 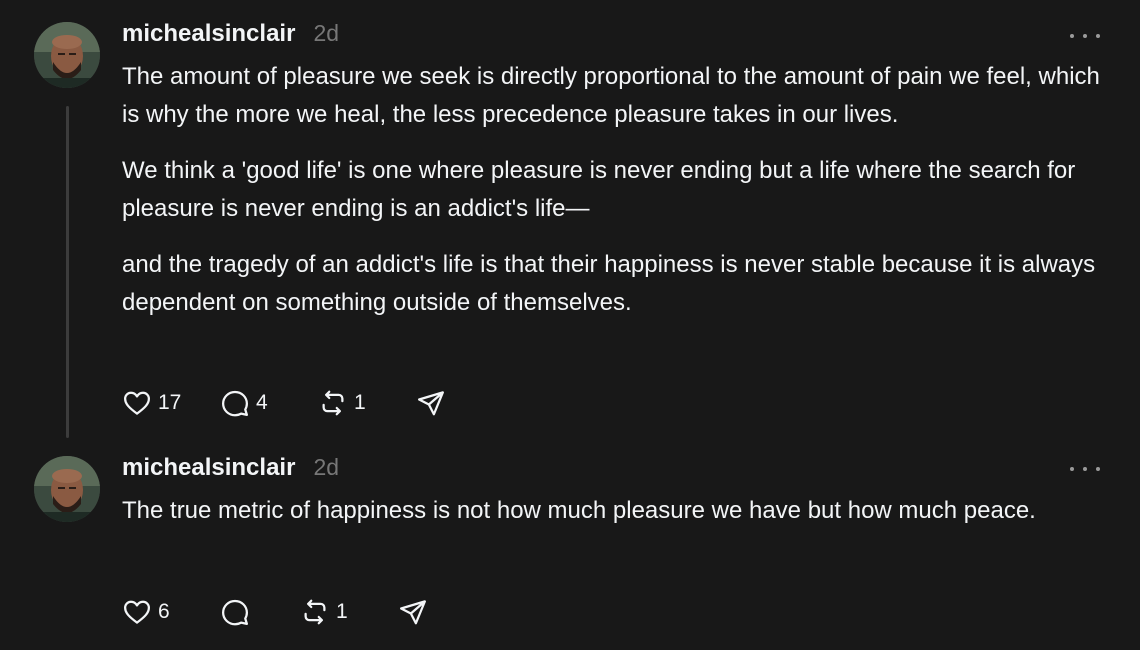 I want to click on reply-button: 4, so click(x=269, y=403).